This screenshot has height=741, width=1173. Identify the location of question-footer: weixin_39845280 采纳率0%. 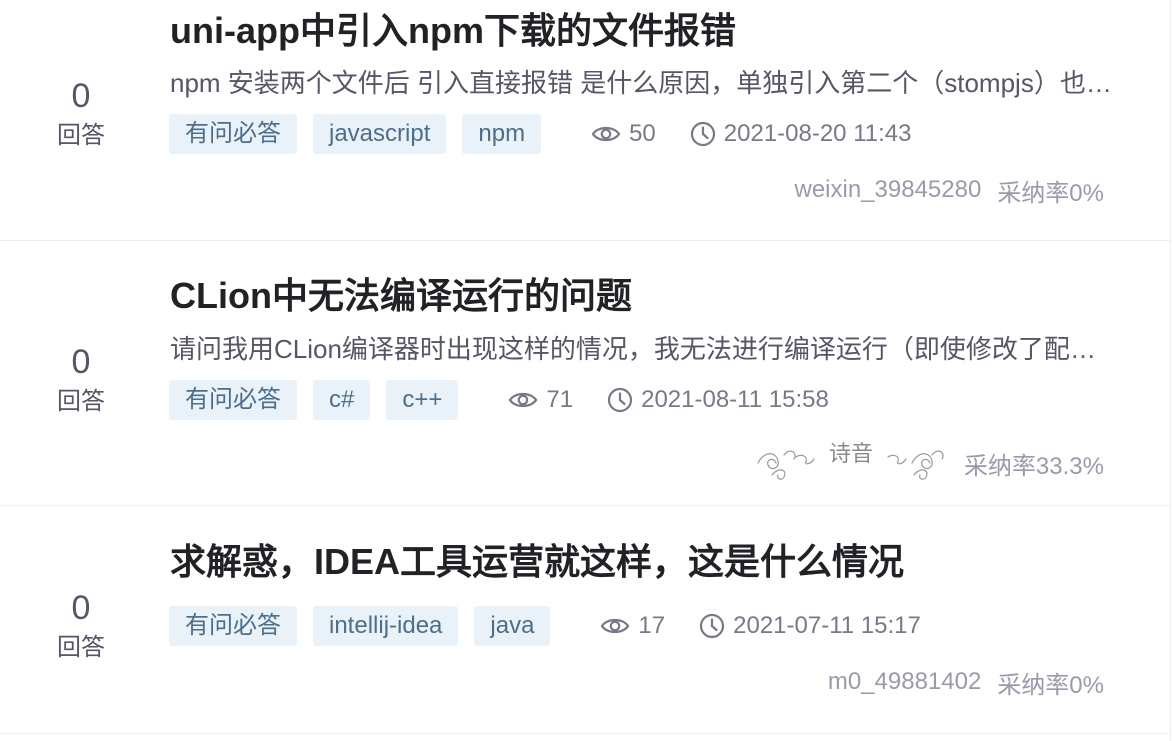
(949, 190).